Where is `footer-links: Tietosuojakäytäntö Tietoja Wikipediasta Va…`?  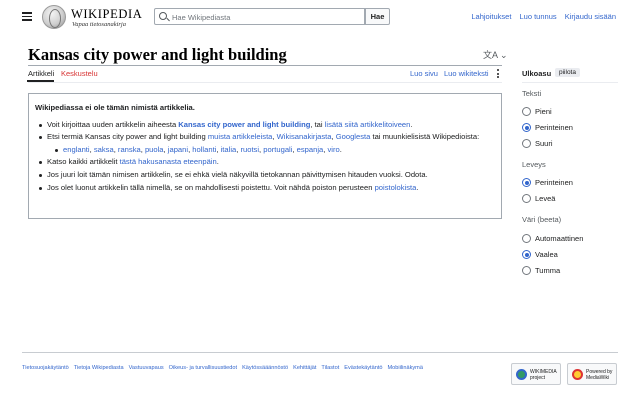
footer-links: Tietosuojakäytäntö Tietoja Wikipediasta Va… is located at coordinates (225, 368).